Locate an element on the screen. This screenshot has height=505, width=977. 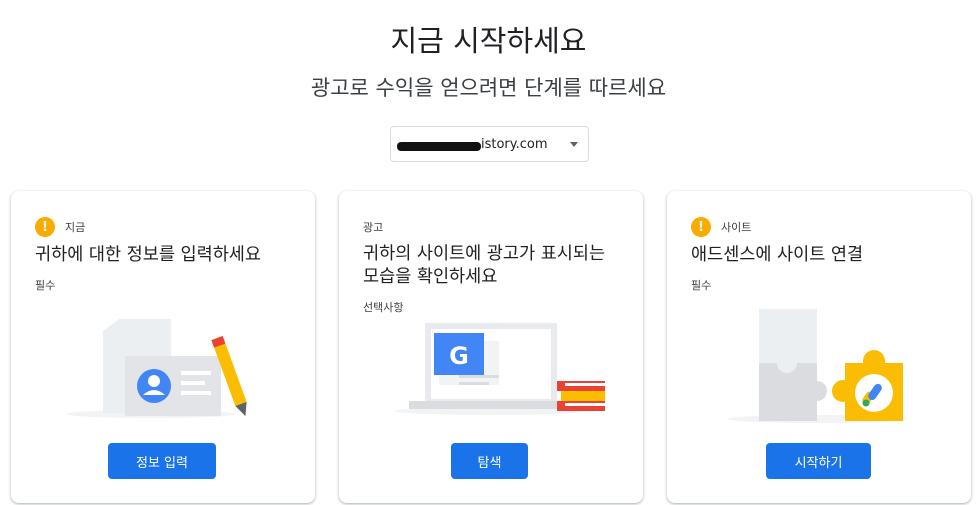
card-status-label: 사이트 is located at coordinates (736, 227).